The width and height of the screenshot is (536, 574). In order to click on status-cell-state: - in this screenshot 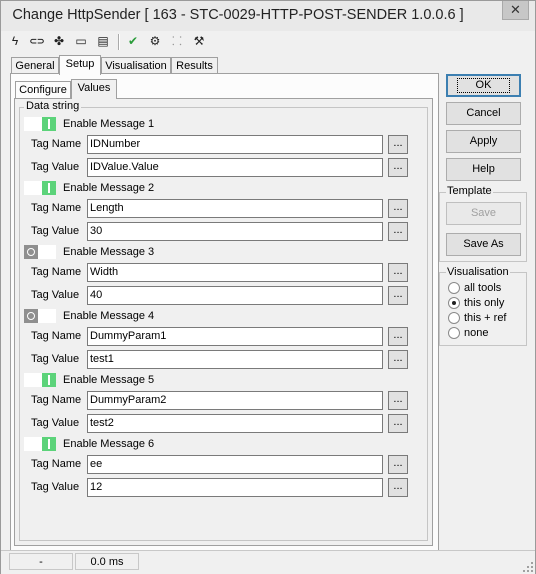, I will do `click(41, 561)`.